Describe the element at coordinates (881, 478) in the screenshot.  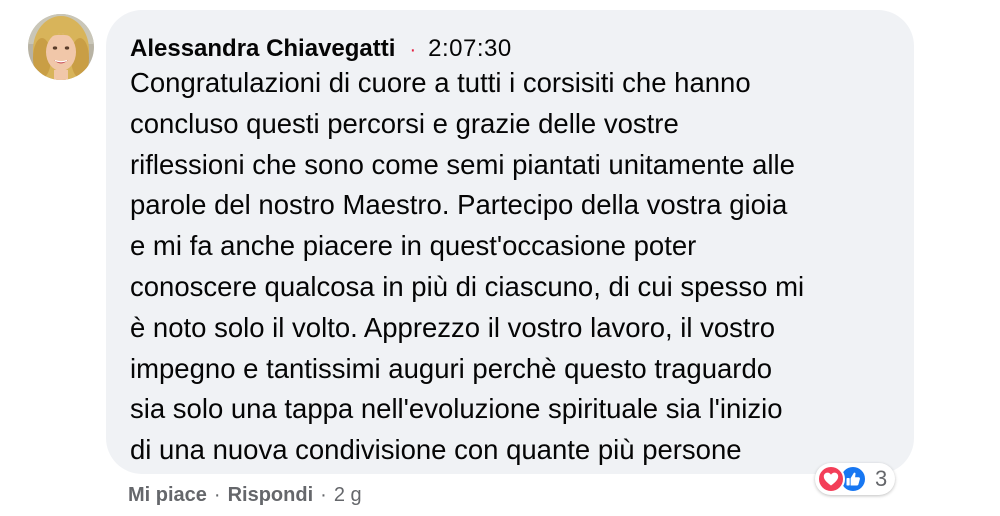
I see `reaction-count: 3` at that location.